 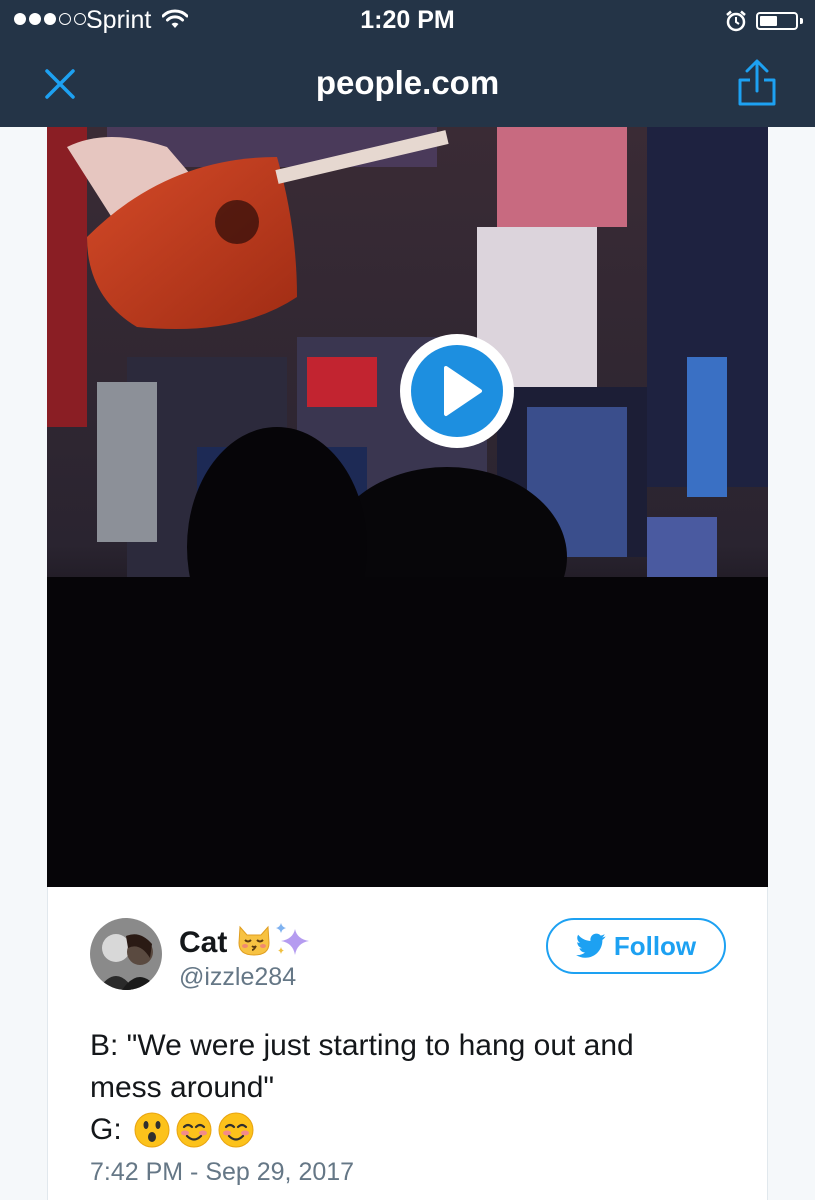 What do you see at coordinates (203, 943) in the screenshot?
I see `display-name: Cat` at bounding box center [203, 943].